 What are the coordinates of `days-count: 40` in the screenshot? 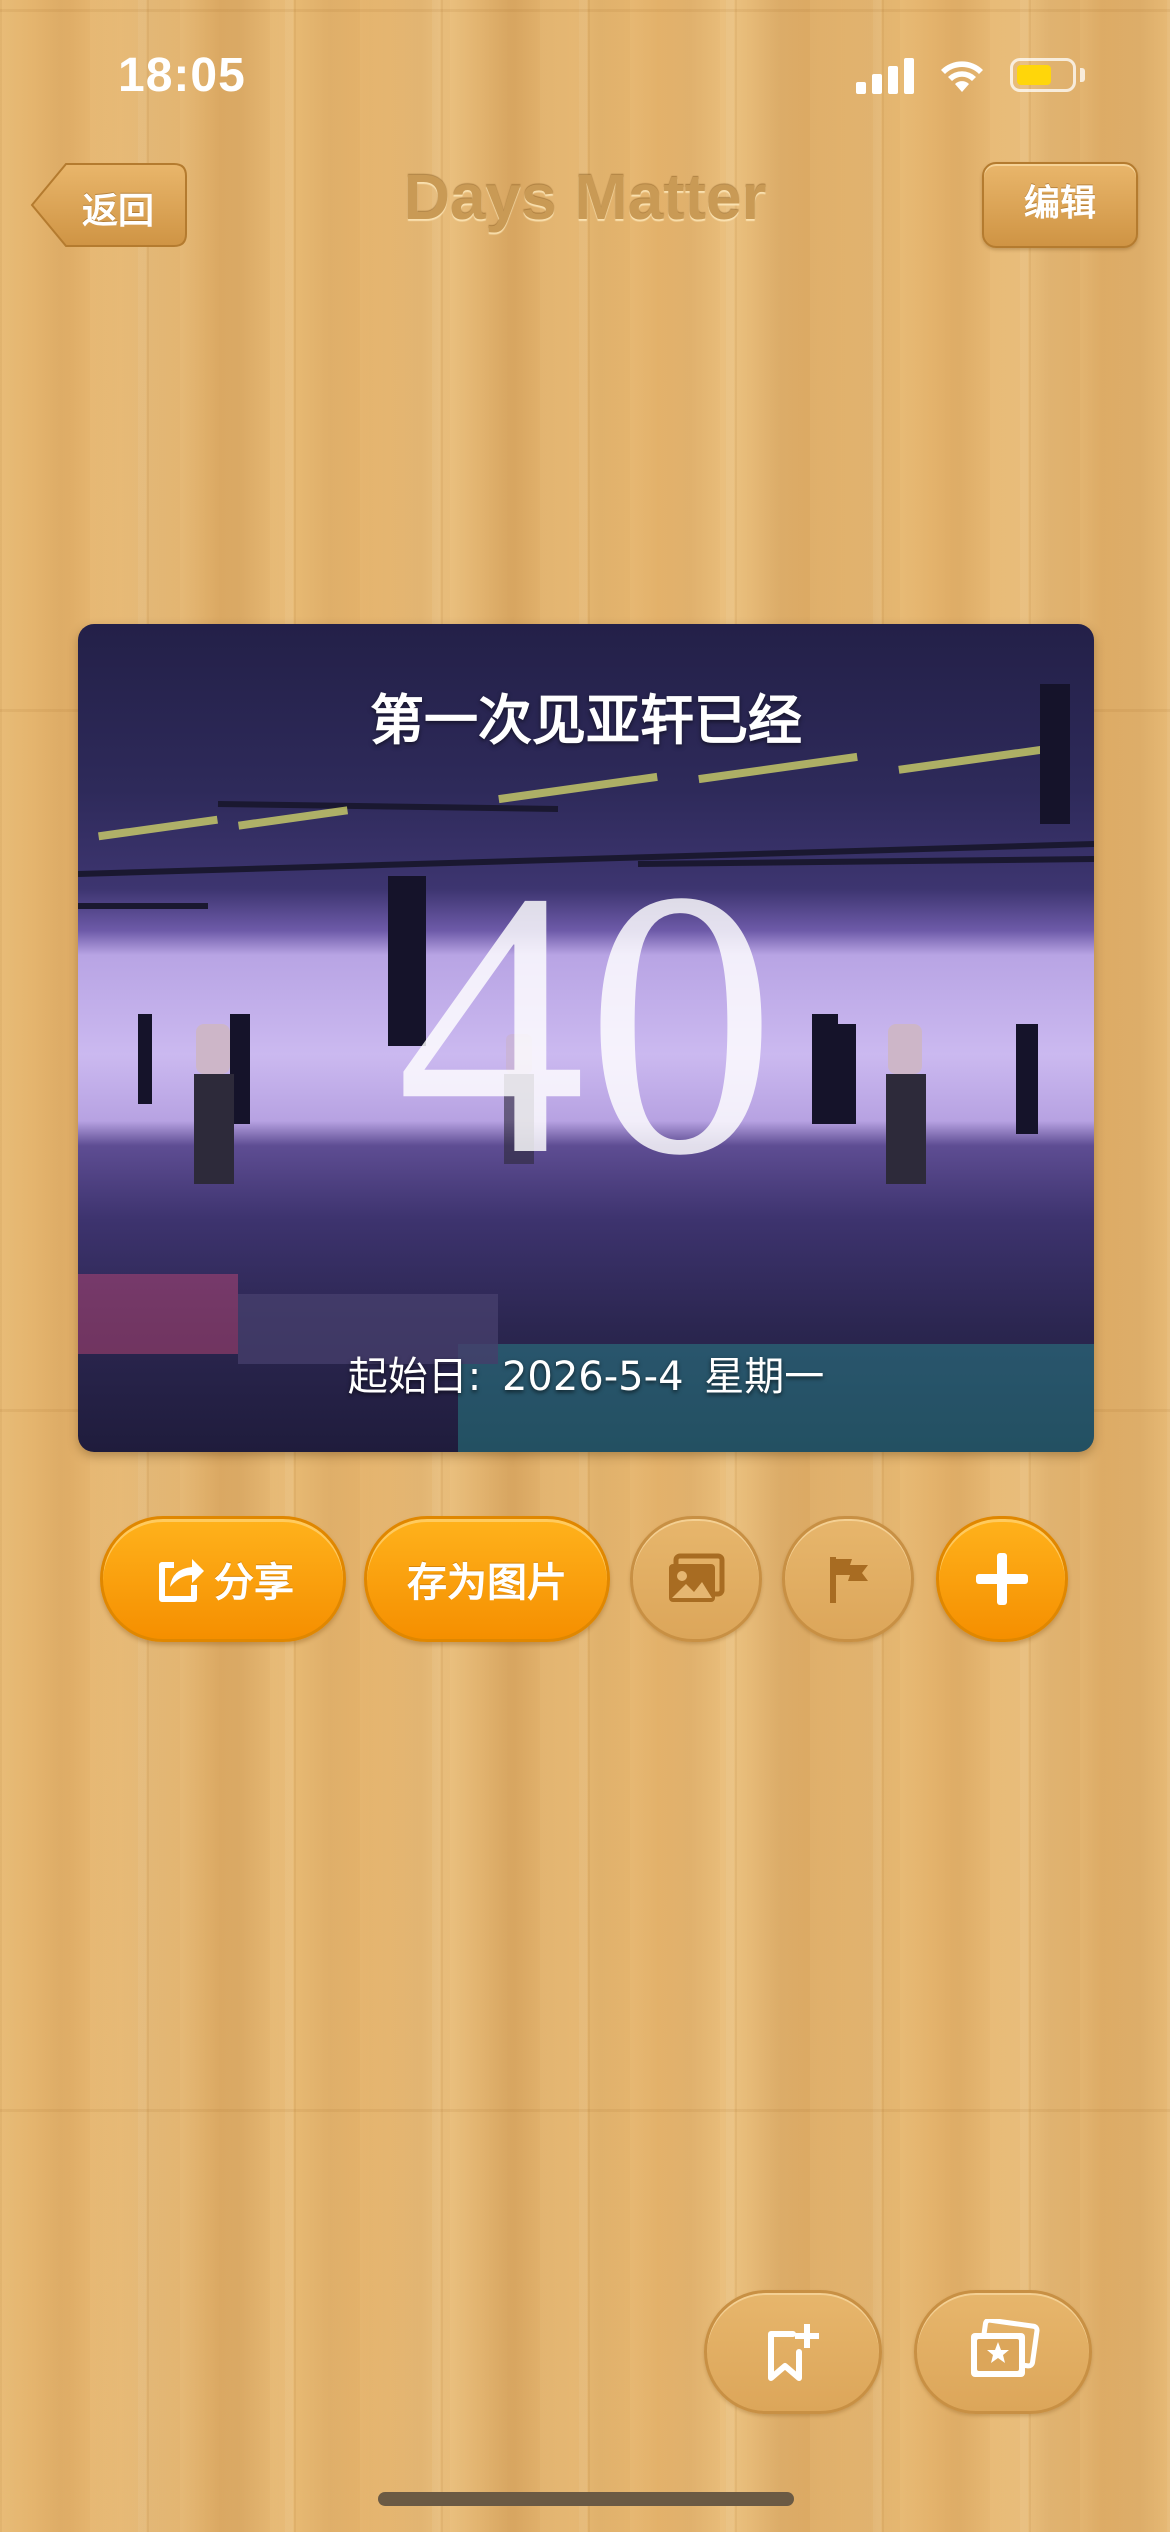 It's located at (586, 1023).